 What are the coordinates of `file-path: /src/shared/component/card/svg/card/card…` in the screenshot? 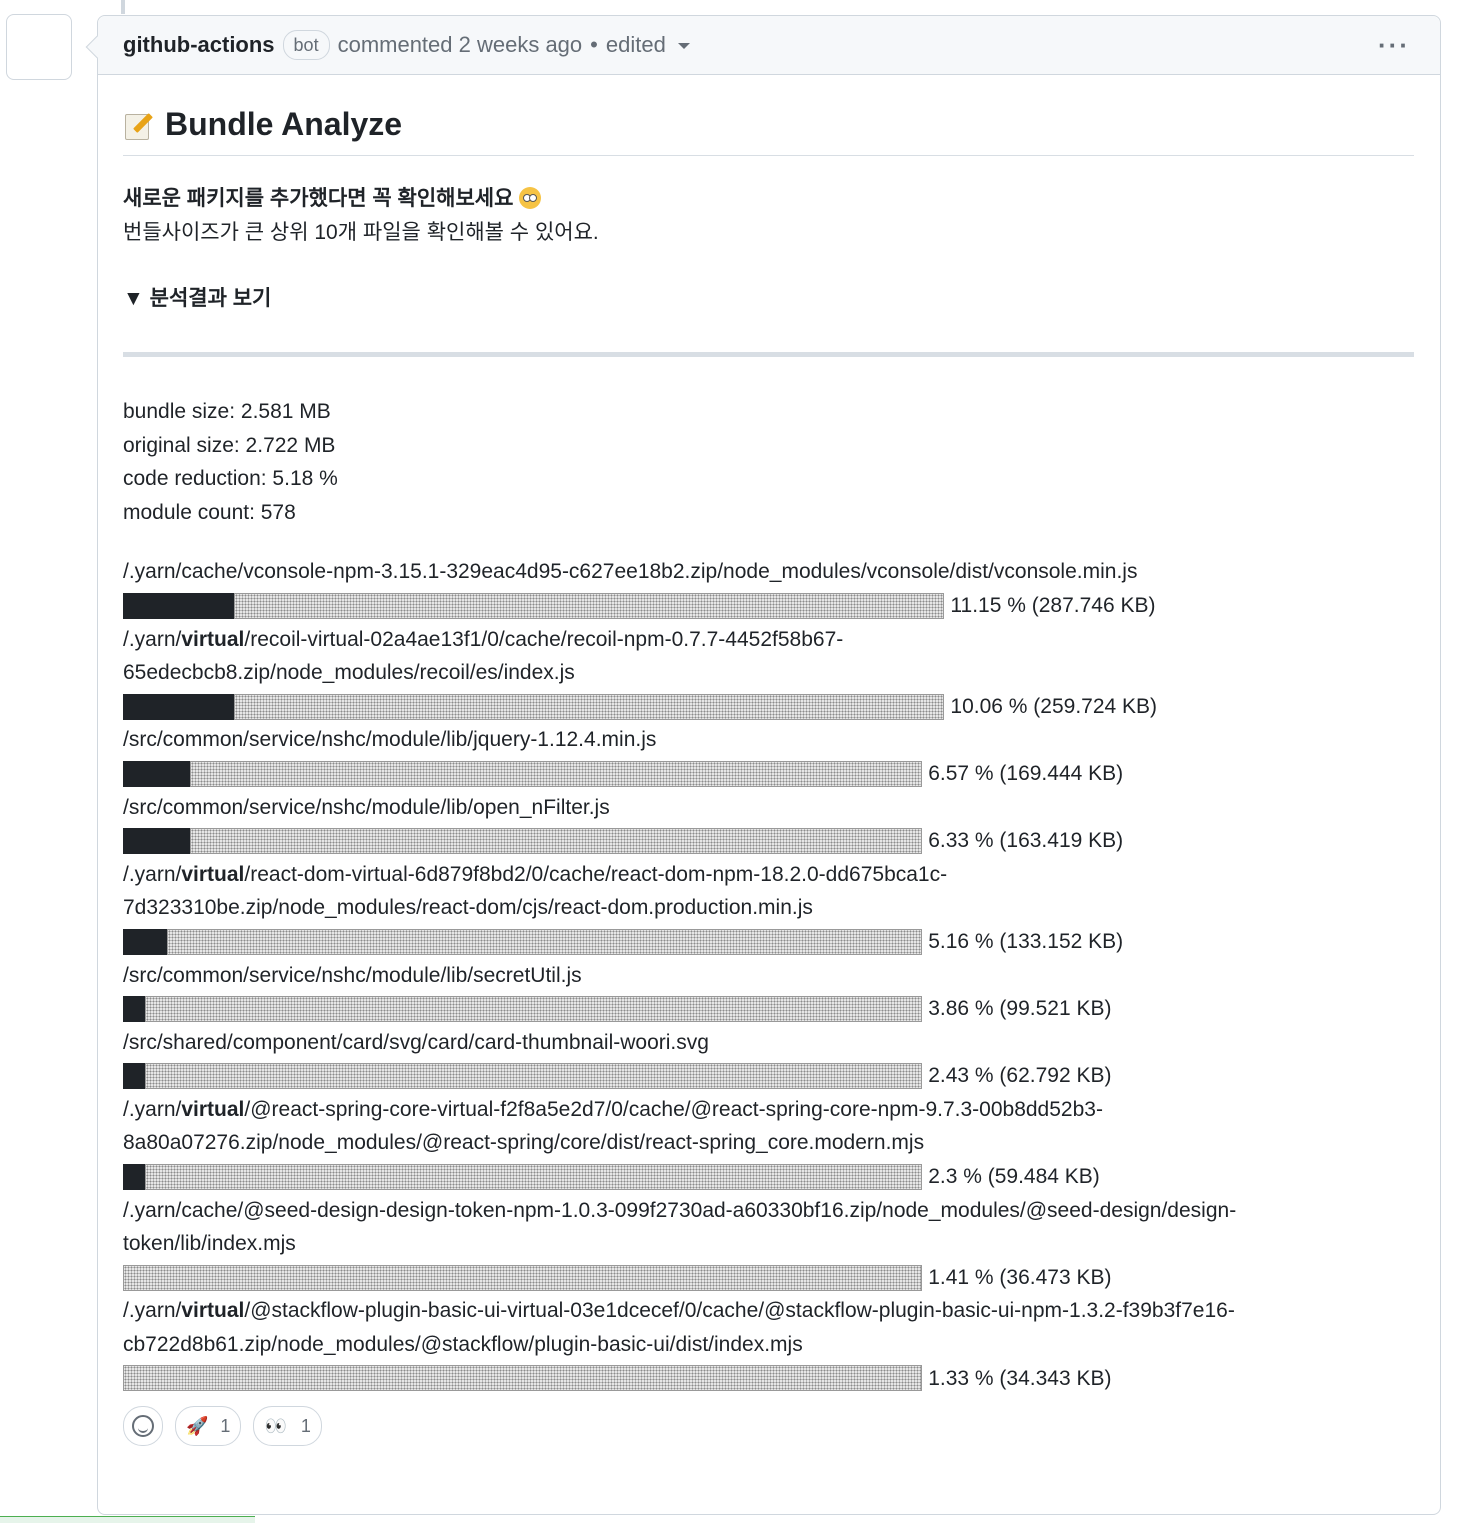 It's located at (416, 1042).